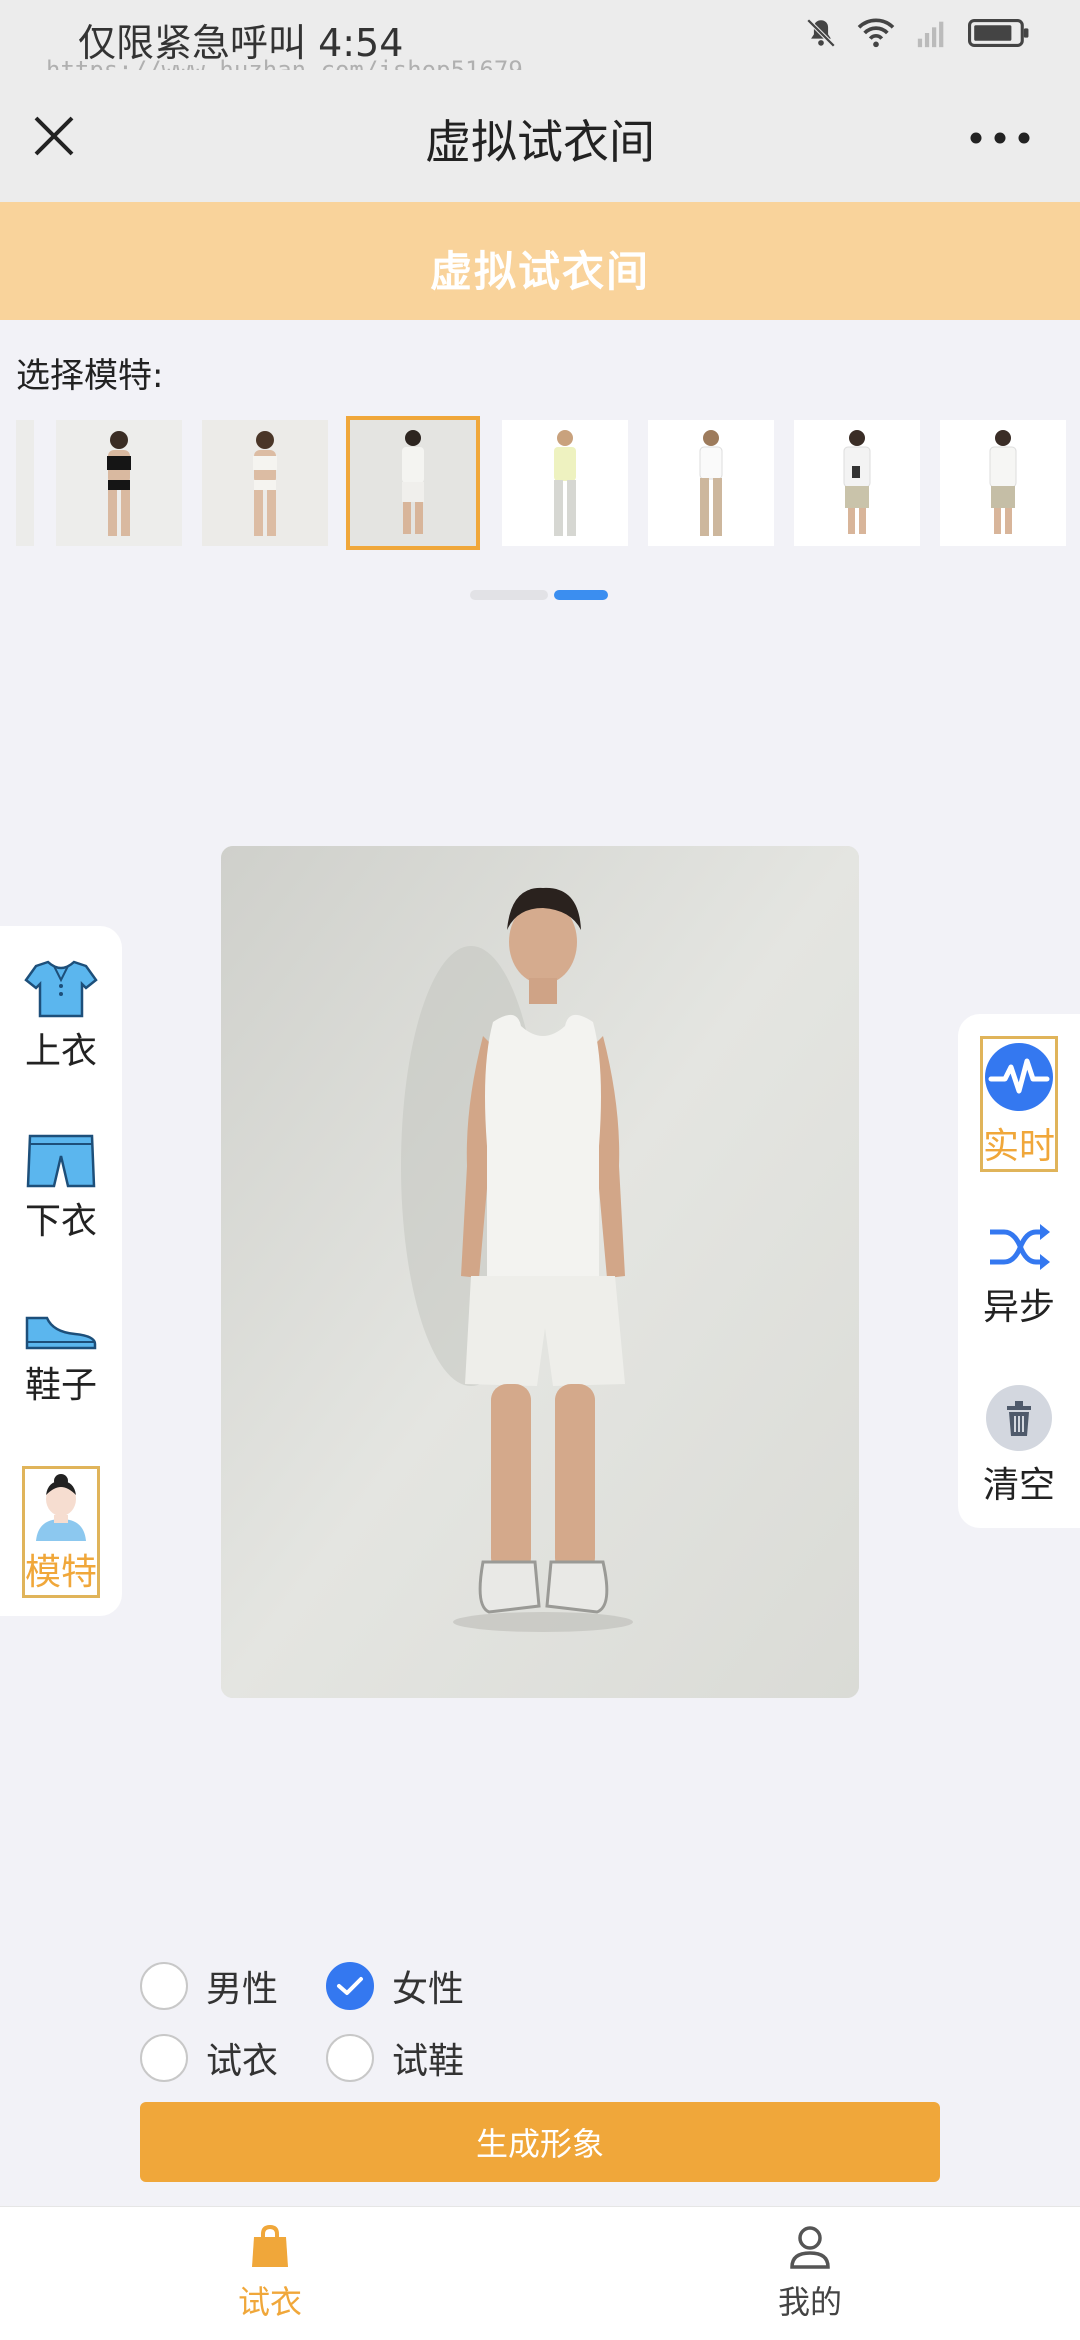  What do you see at coordinates (61, 1271) in the screenshot?
I see `garment-toolbar: 上衣 下衣 鞋子 模特` at bounding box center [61, 1271].